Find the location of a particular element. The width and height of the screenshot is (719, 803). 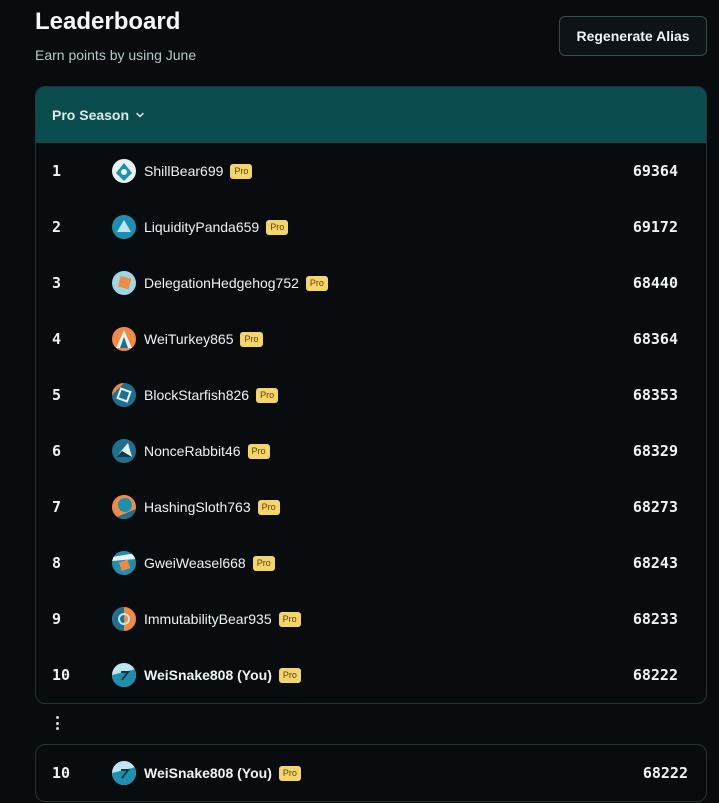

username-text: GweiWeasel668 is located at coordinates (195, 563).